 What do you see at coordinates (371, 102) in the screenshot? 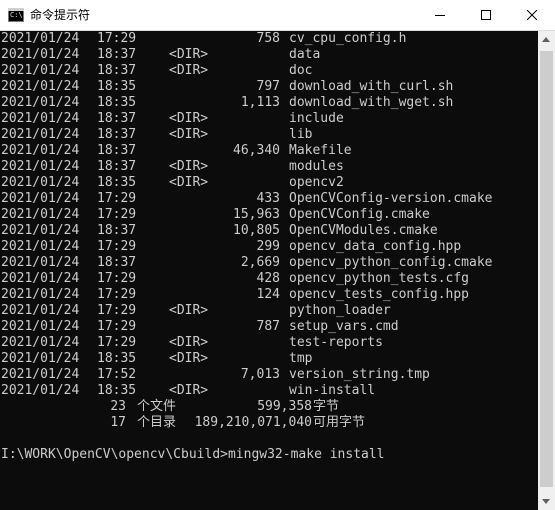
I see `entry-name: download_with_wget.sh` at bounding box center [371, 102].